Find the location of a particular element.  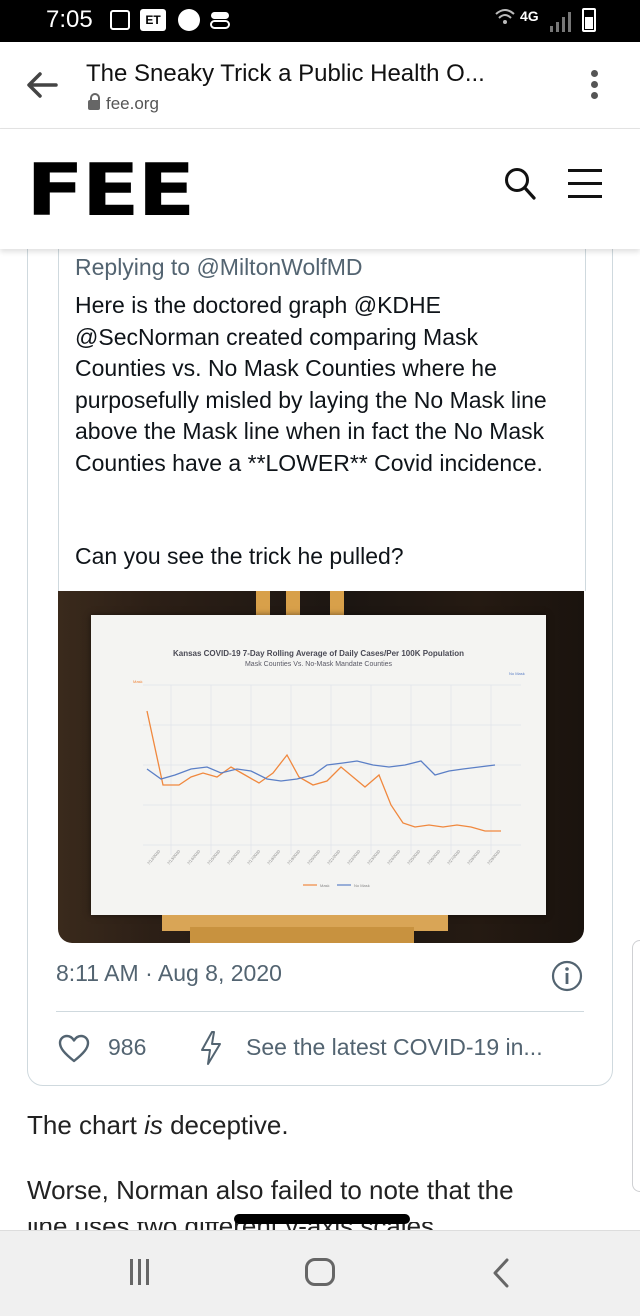

calendar-icon is located at coordinates (120, 20).